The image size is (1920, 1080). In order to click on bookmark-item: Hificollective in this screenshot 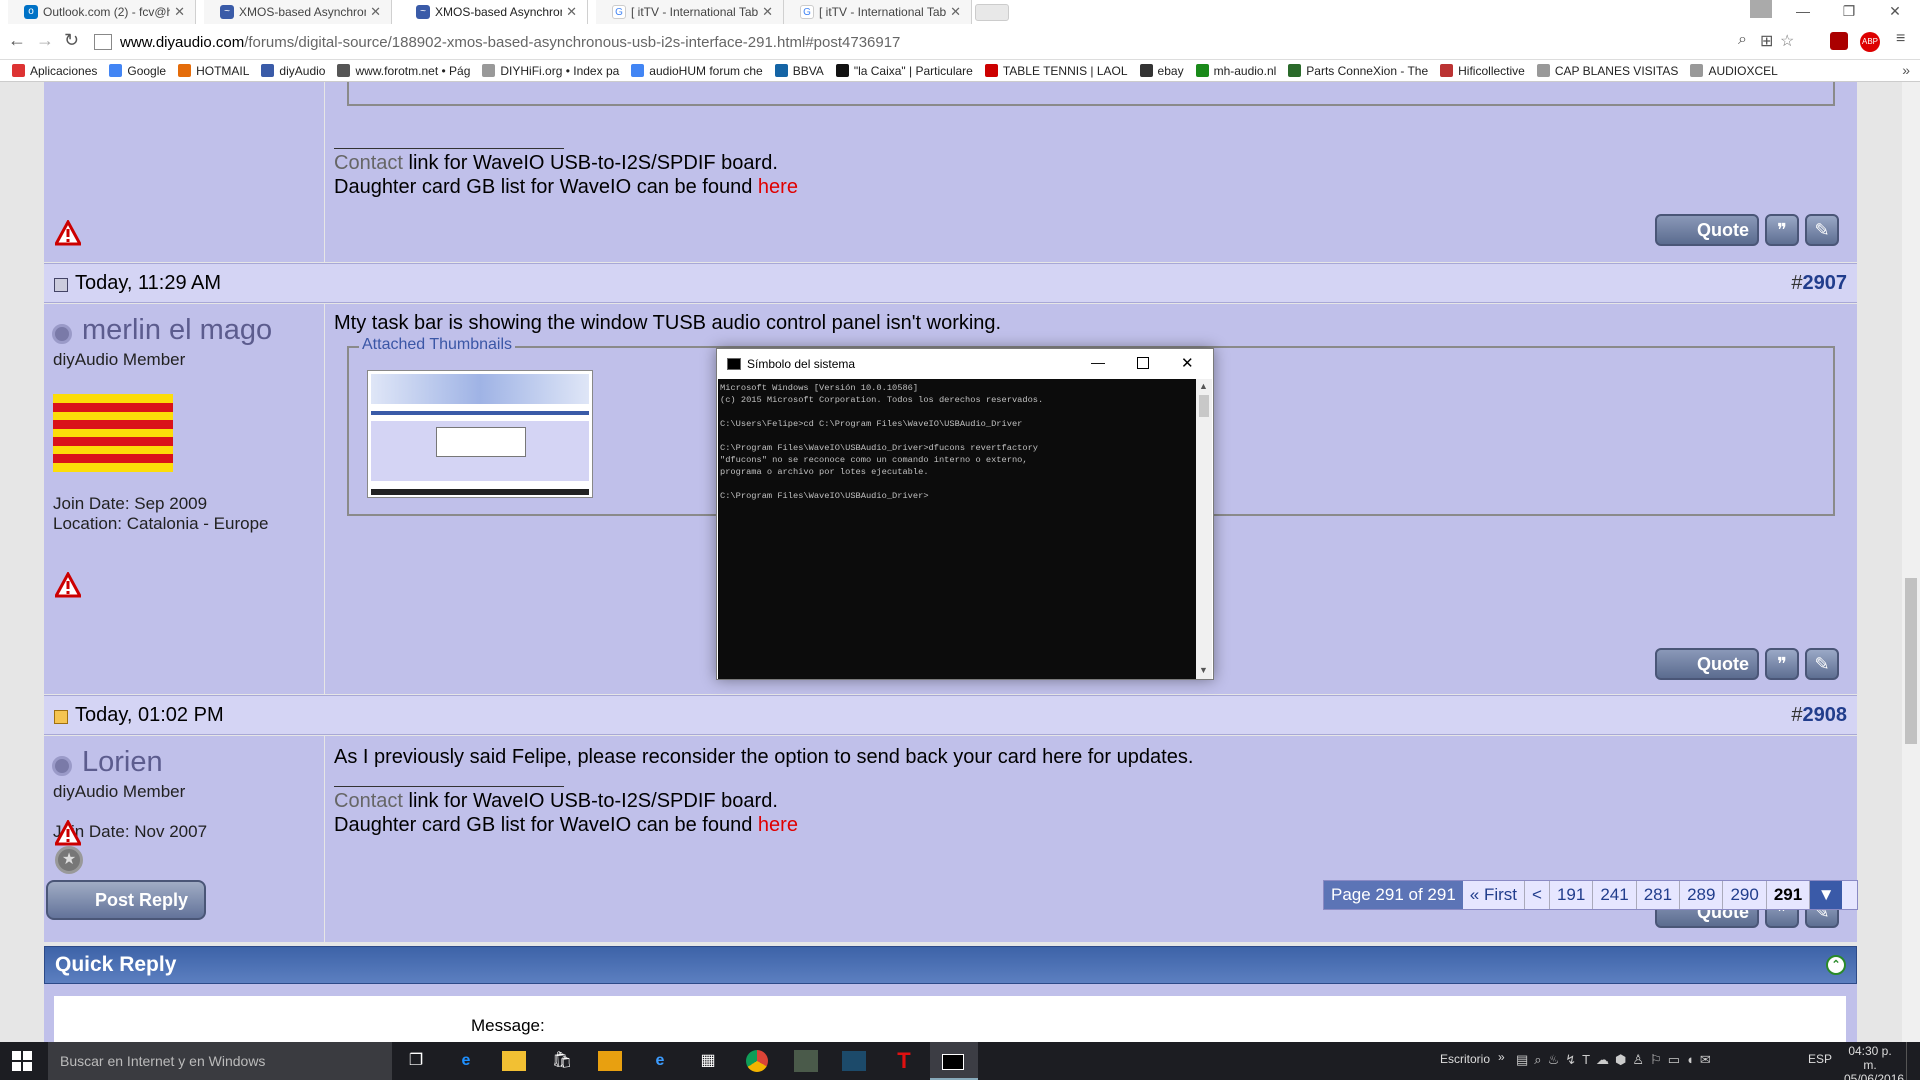, I will do `click(1482, 71)`.